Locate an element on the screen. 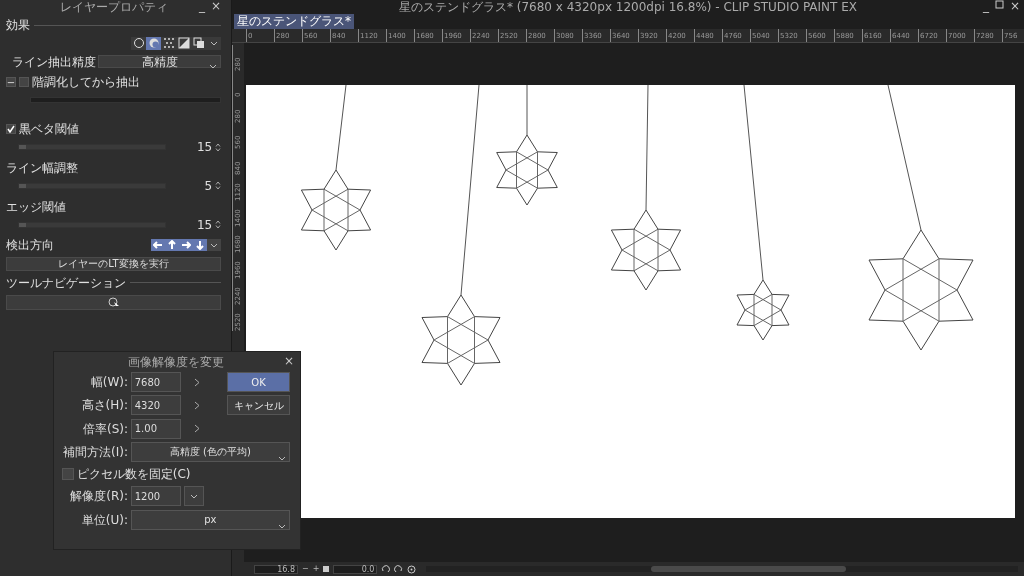 The height and width of the screenshot is (576, 1024). field-label: 検出方向 is located at coordinates (30, 246).